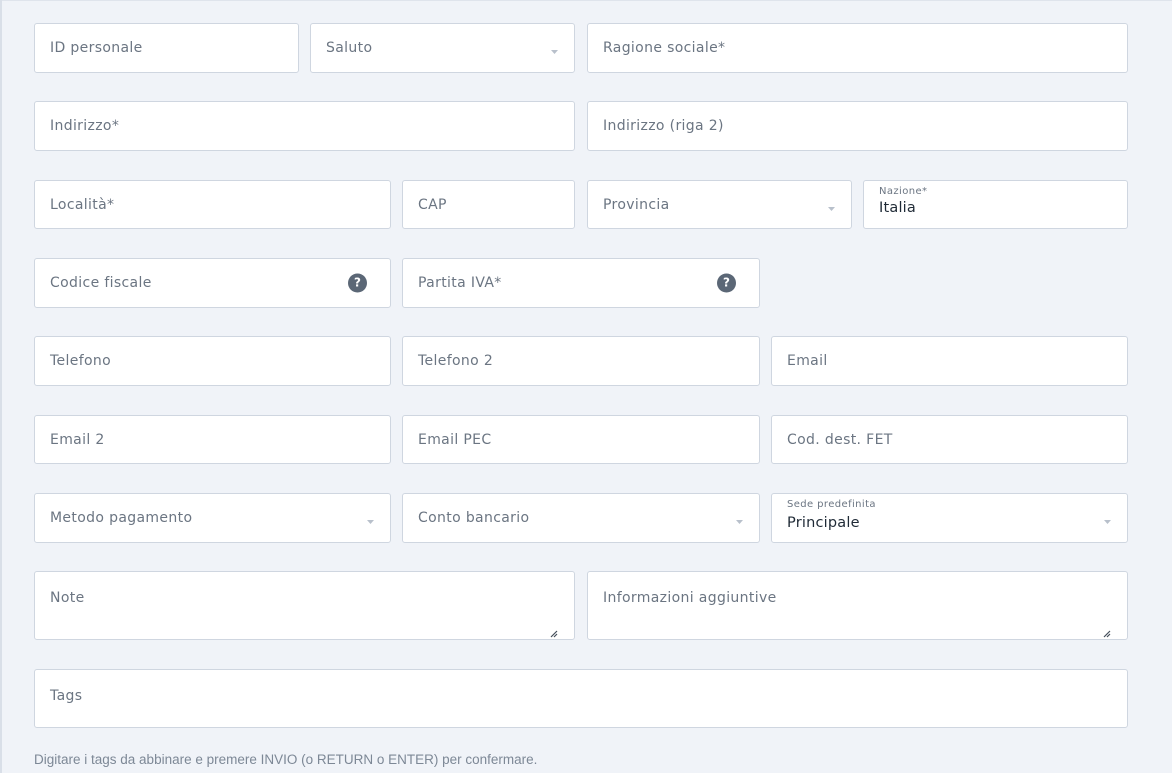 This screenshot has height=773, width=1172. What do you see at coordinates (488, 204) in the screenshot?
I see `cap-input: CAP` at bounding box center [488, 204].